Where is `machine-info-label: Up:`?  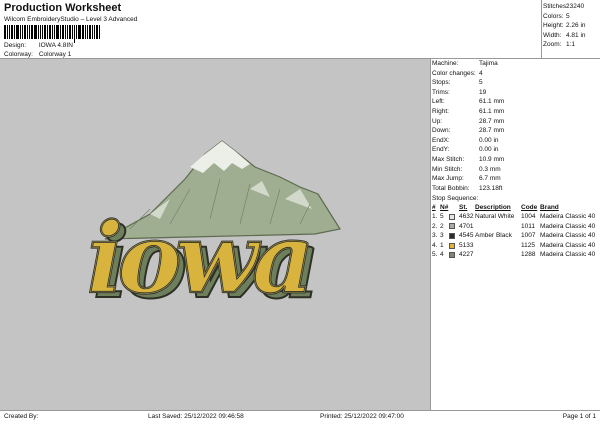 machine-info-label: Up: is located at coordinates (437, 121).